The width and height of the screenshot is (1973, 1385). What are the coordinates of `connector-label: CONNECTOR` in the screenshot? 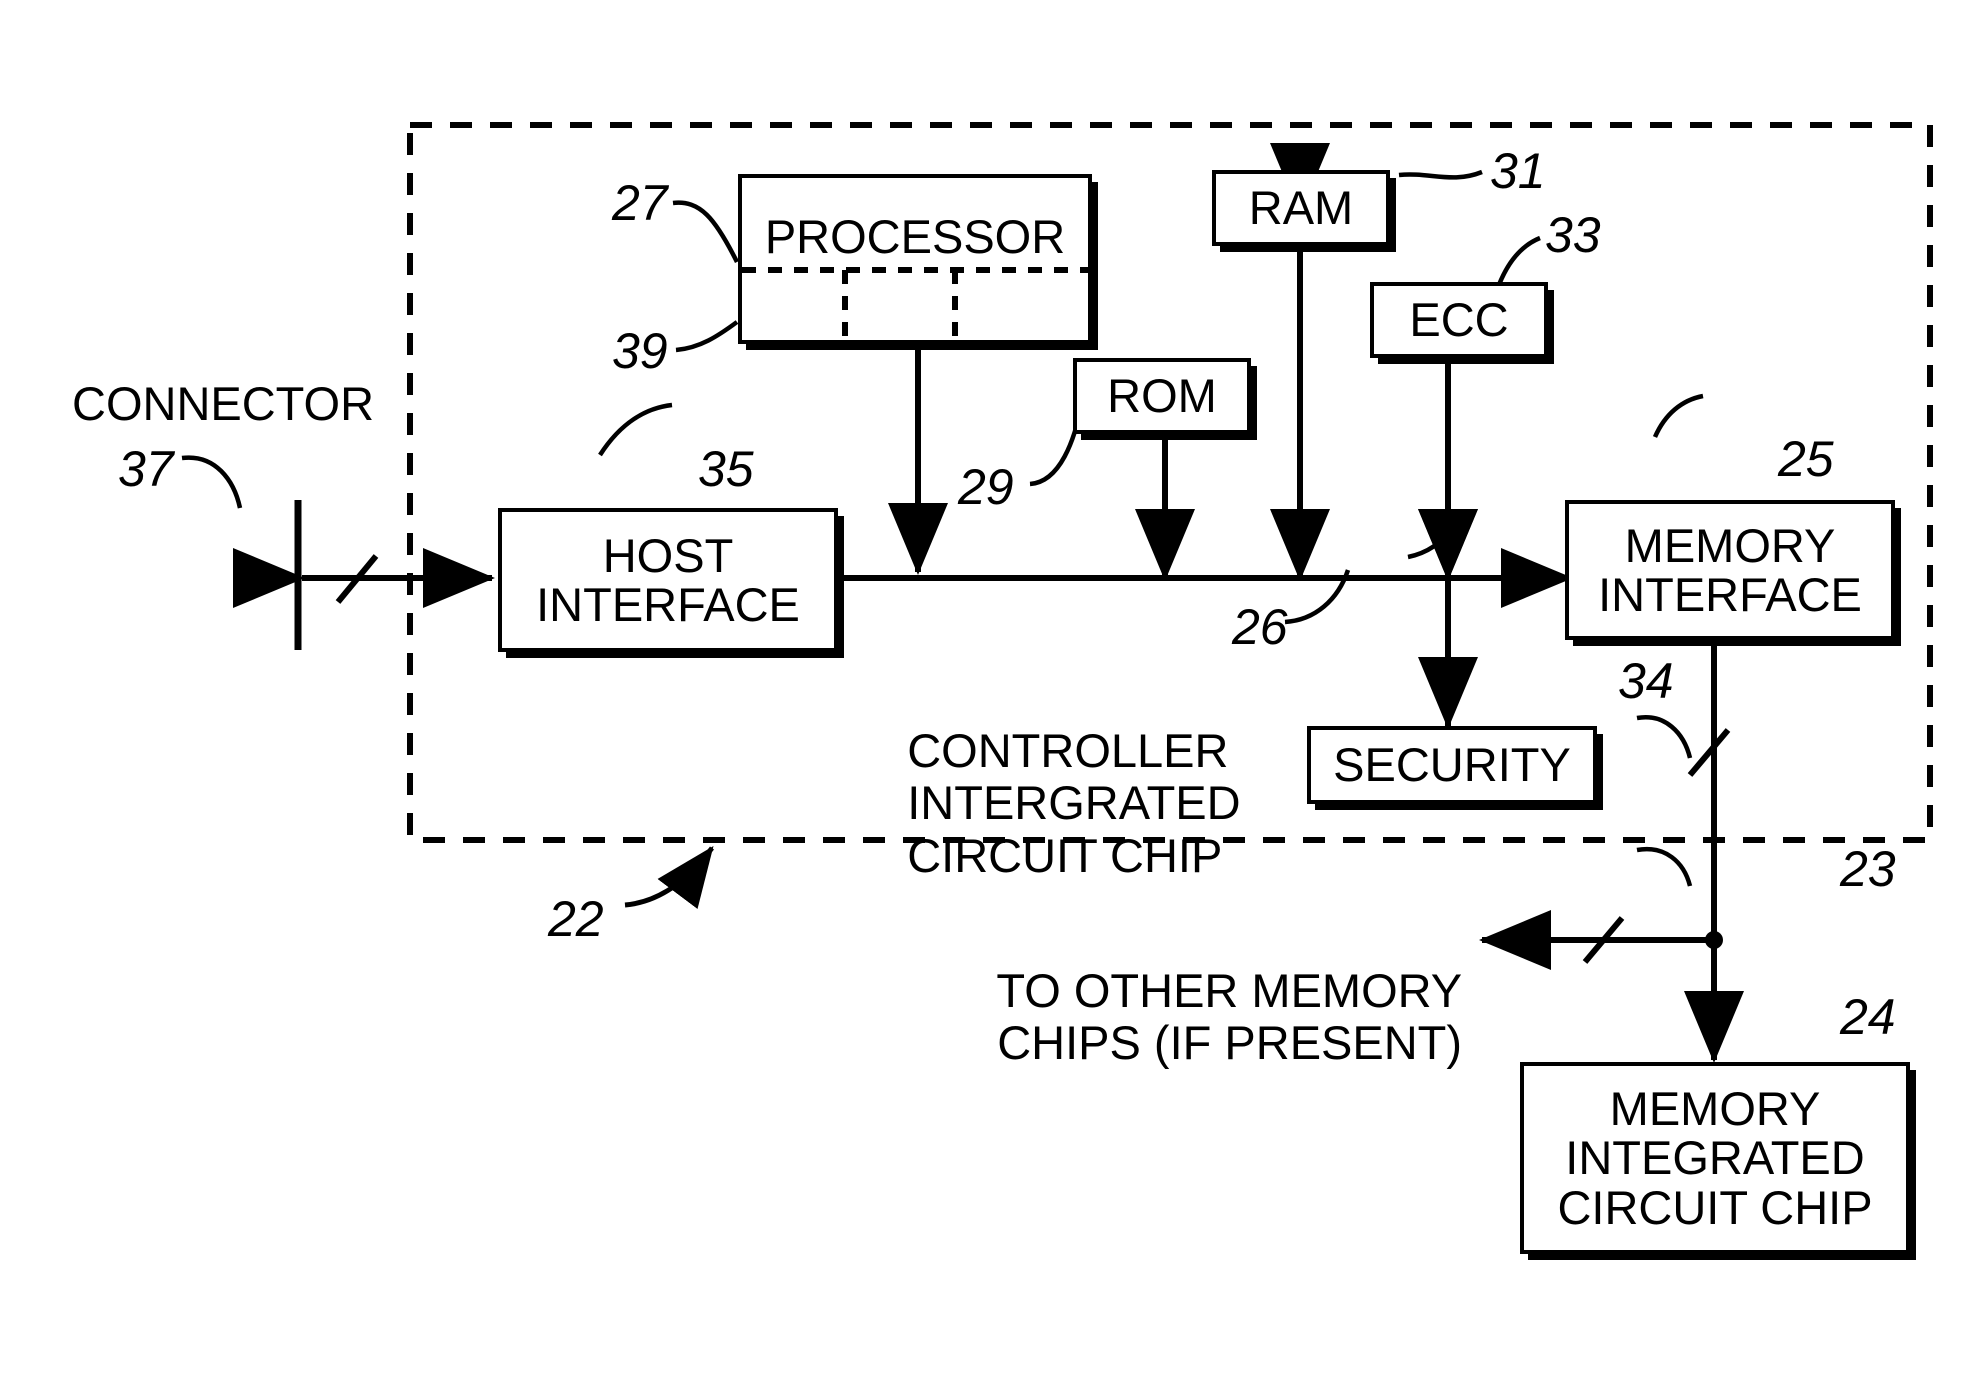 It's located at (223, 403).